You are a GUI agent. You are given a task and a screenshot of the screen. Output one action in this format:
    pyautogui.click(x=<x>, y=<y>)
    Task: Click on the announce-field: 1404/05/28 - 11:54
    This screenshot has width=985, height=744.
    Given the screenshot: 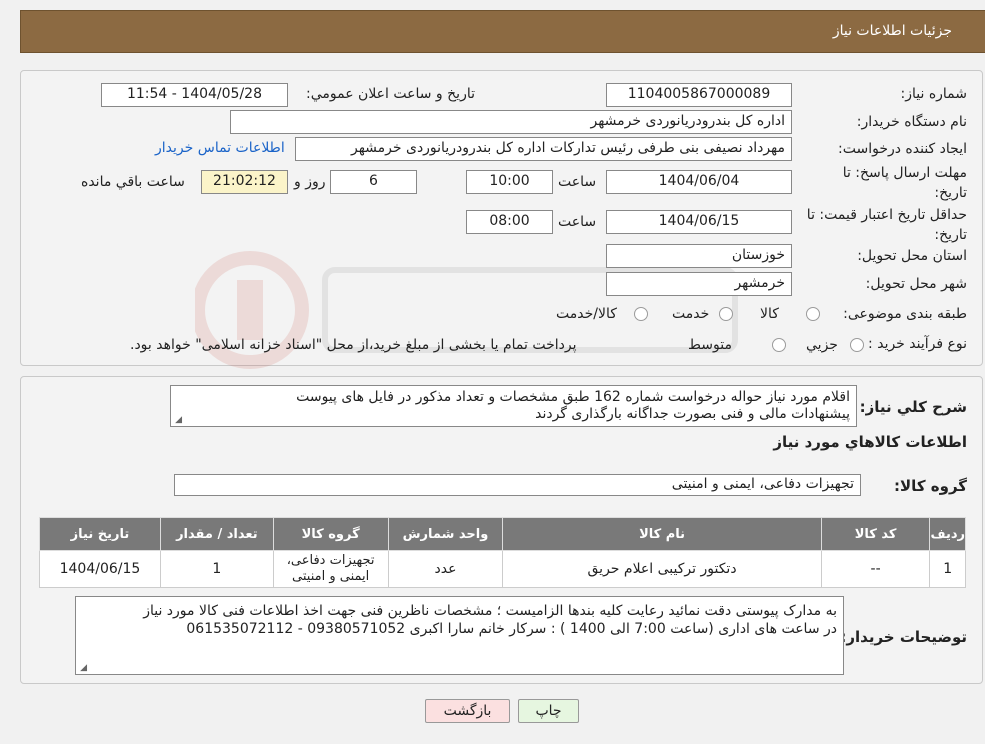 What is the action you would take?
    pyautogui.click(x=194, y=95)
    